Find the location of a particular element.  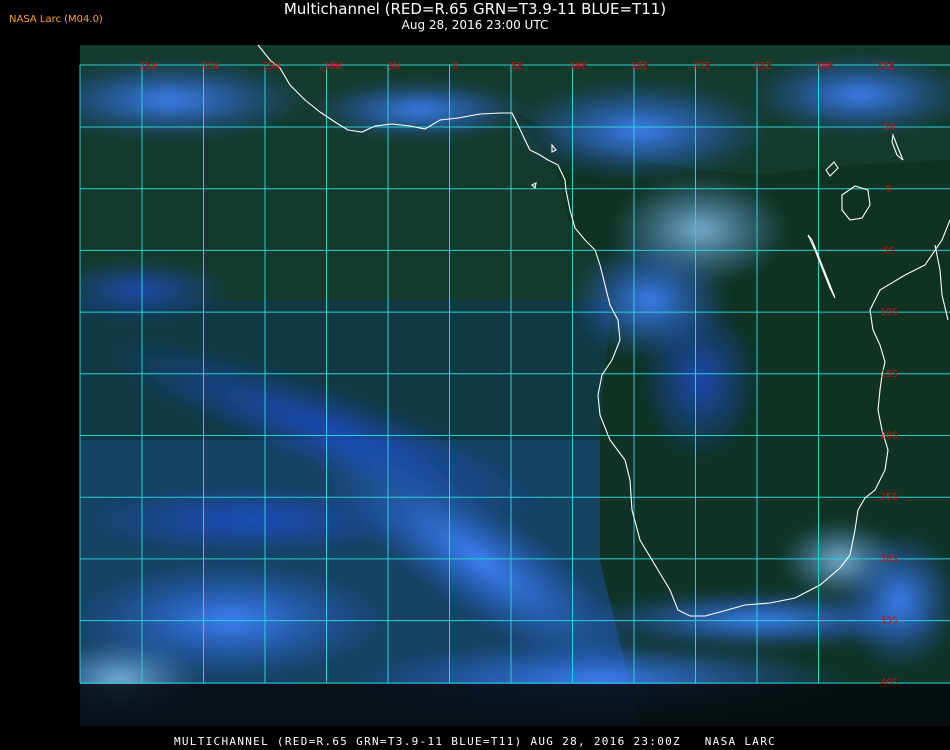

longitude-label: 10W is located at coordinates (332, 66).